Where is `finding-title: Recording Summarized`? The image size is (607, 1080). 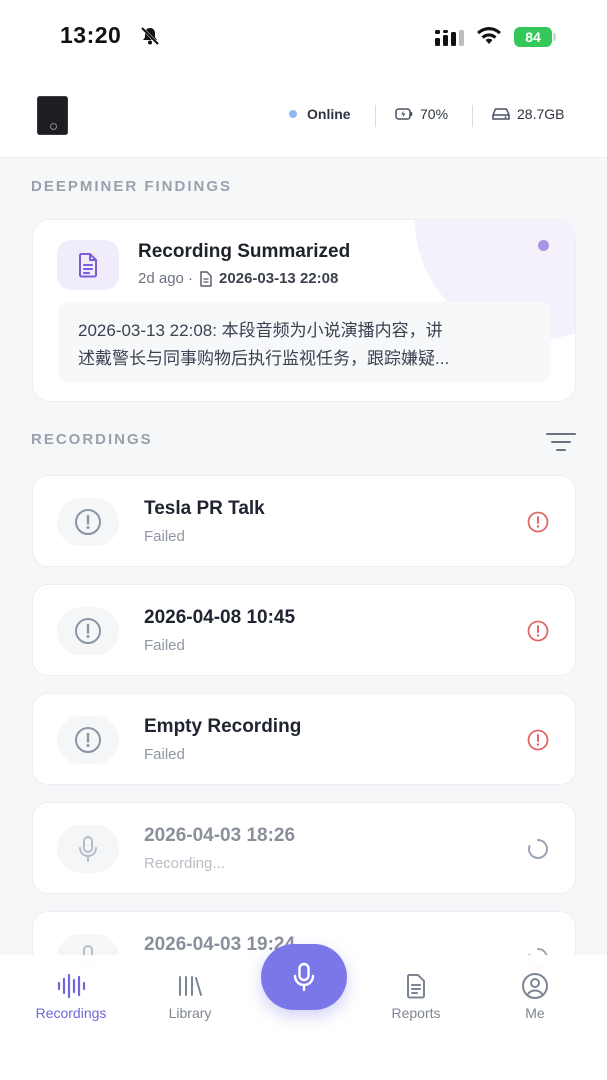
finding-title: Recording Summarized is located at coordinates (244, 251).